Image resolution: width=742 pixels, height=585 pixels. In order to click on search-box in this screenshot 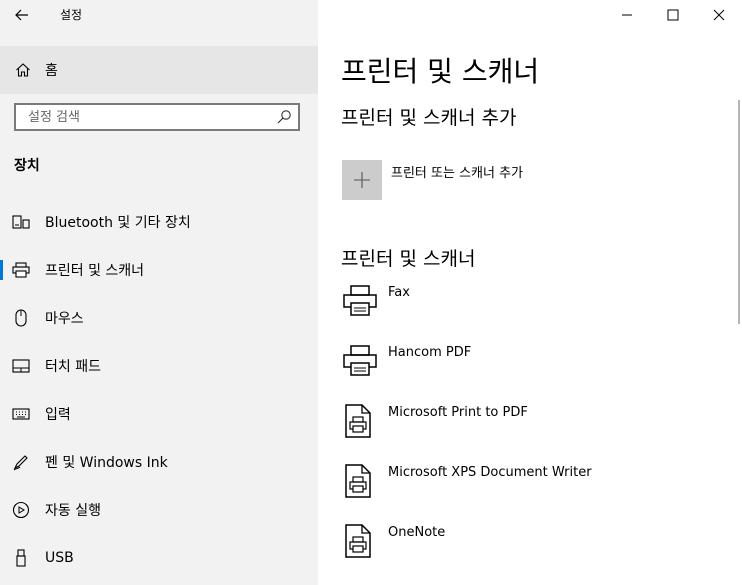, I will do `click(157, 117)`.